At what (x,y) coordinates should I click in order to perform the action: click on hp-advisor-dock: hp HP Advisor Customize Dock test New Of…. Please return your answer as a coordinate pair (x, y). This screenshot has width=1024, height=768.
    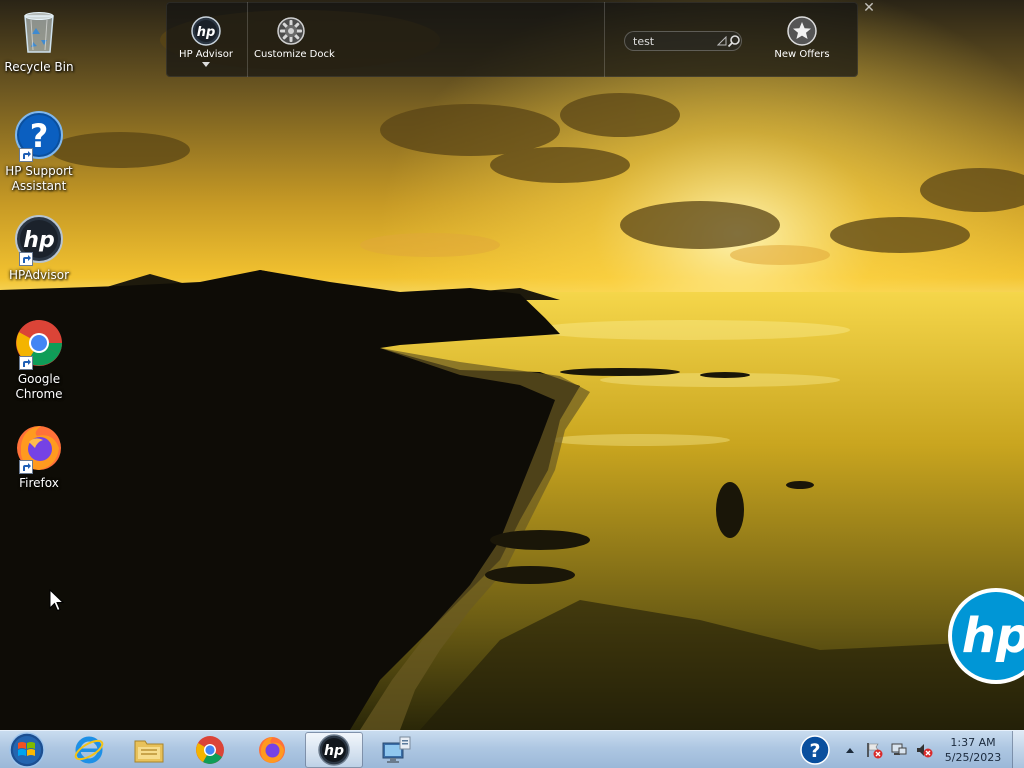
    Looking at the image, I should click on (520, 39).